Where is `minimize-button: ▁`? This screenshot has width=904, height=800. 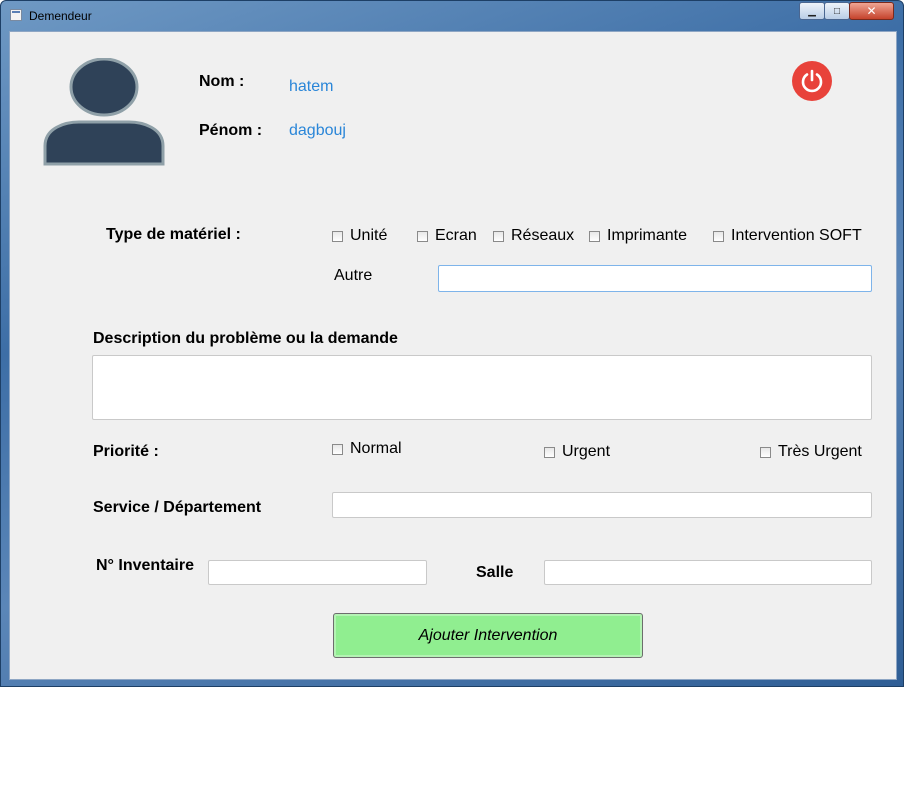 minimize-button: ▁ is located at coordinates (812, 11).